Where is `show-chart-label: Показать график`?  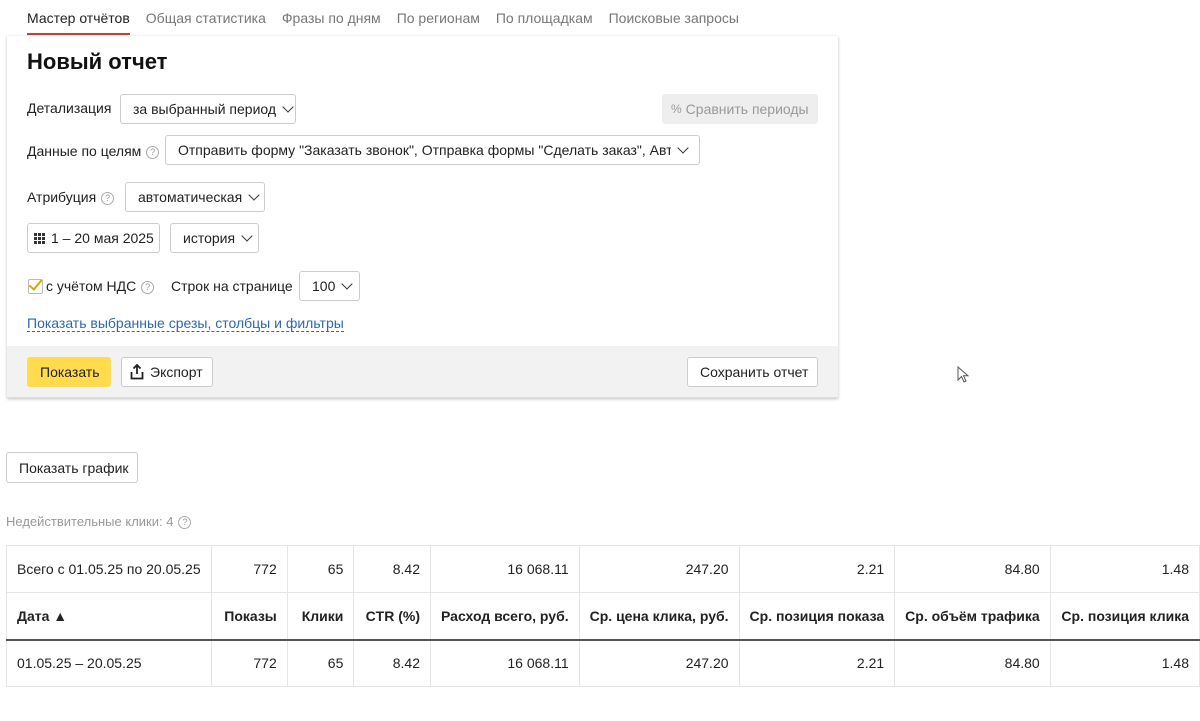
show-chart-label: Показать график is located at coordinates (74, 467).